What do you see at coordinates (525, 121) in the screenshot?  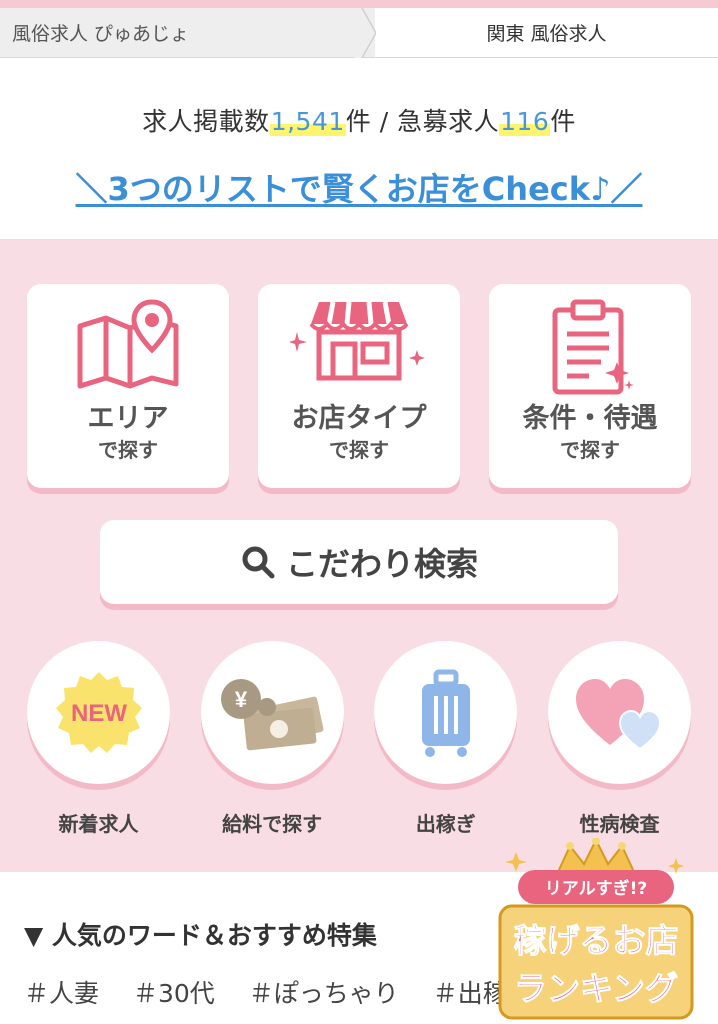 I see `urgent-count: 116` at bounding box center [525, 121].